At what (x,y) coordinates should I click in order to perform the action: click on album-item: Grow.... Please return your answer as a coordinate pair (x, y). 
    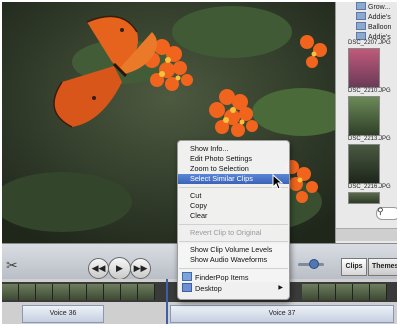
    Looking at the image, I should click on (373, 7).